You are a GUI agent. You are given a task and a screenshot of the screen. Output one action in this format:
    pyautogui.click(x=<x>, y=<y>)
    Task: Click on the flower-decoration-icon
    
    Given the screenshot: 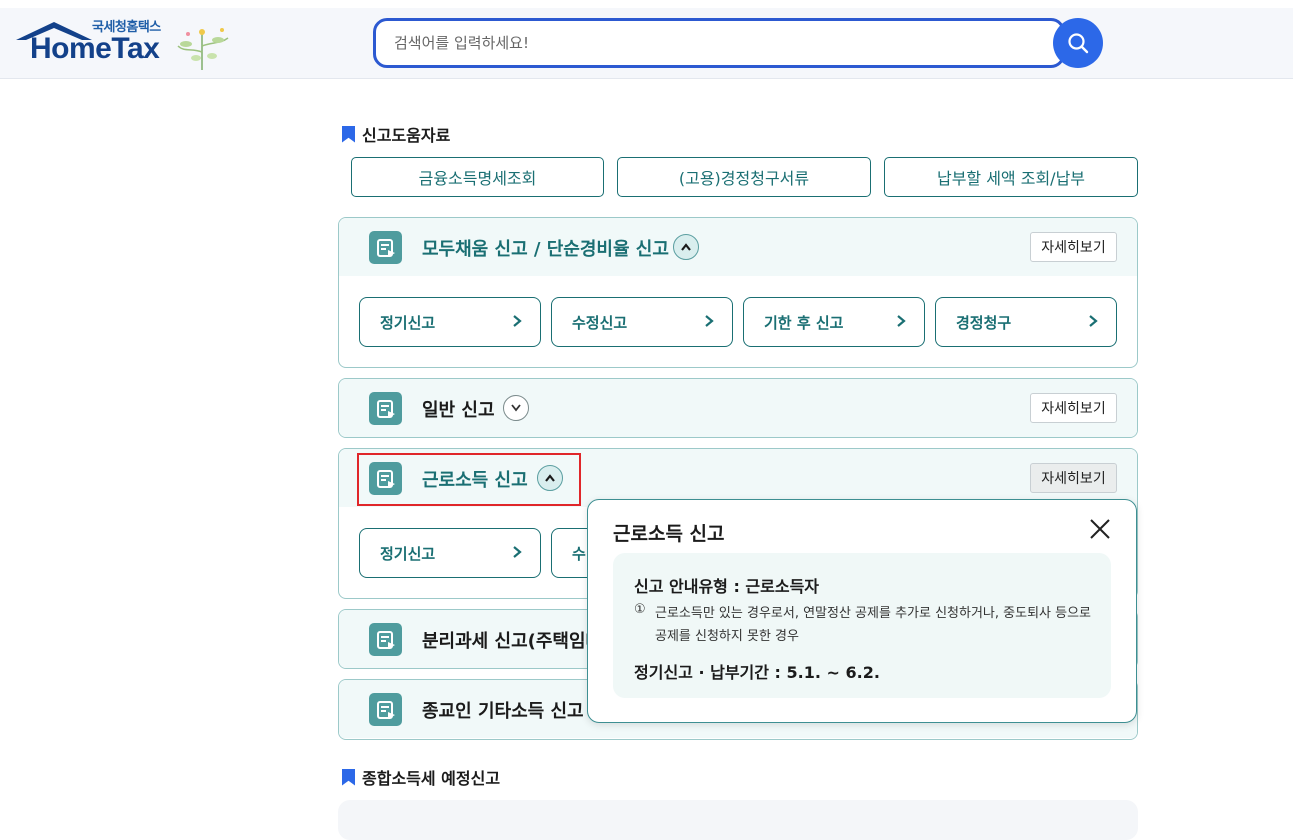 What is the action you would take?
    pyautogui.click(x=203, y=49)
    